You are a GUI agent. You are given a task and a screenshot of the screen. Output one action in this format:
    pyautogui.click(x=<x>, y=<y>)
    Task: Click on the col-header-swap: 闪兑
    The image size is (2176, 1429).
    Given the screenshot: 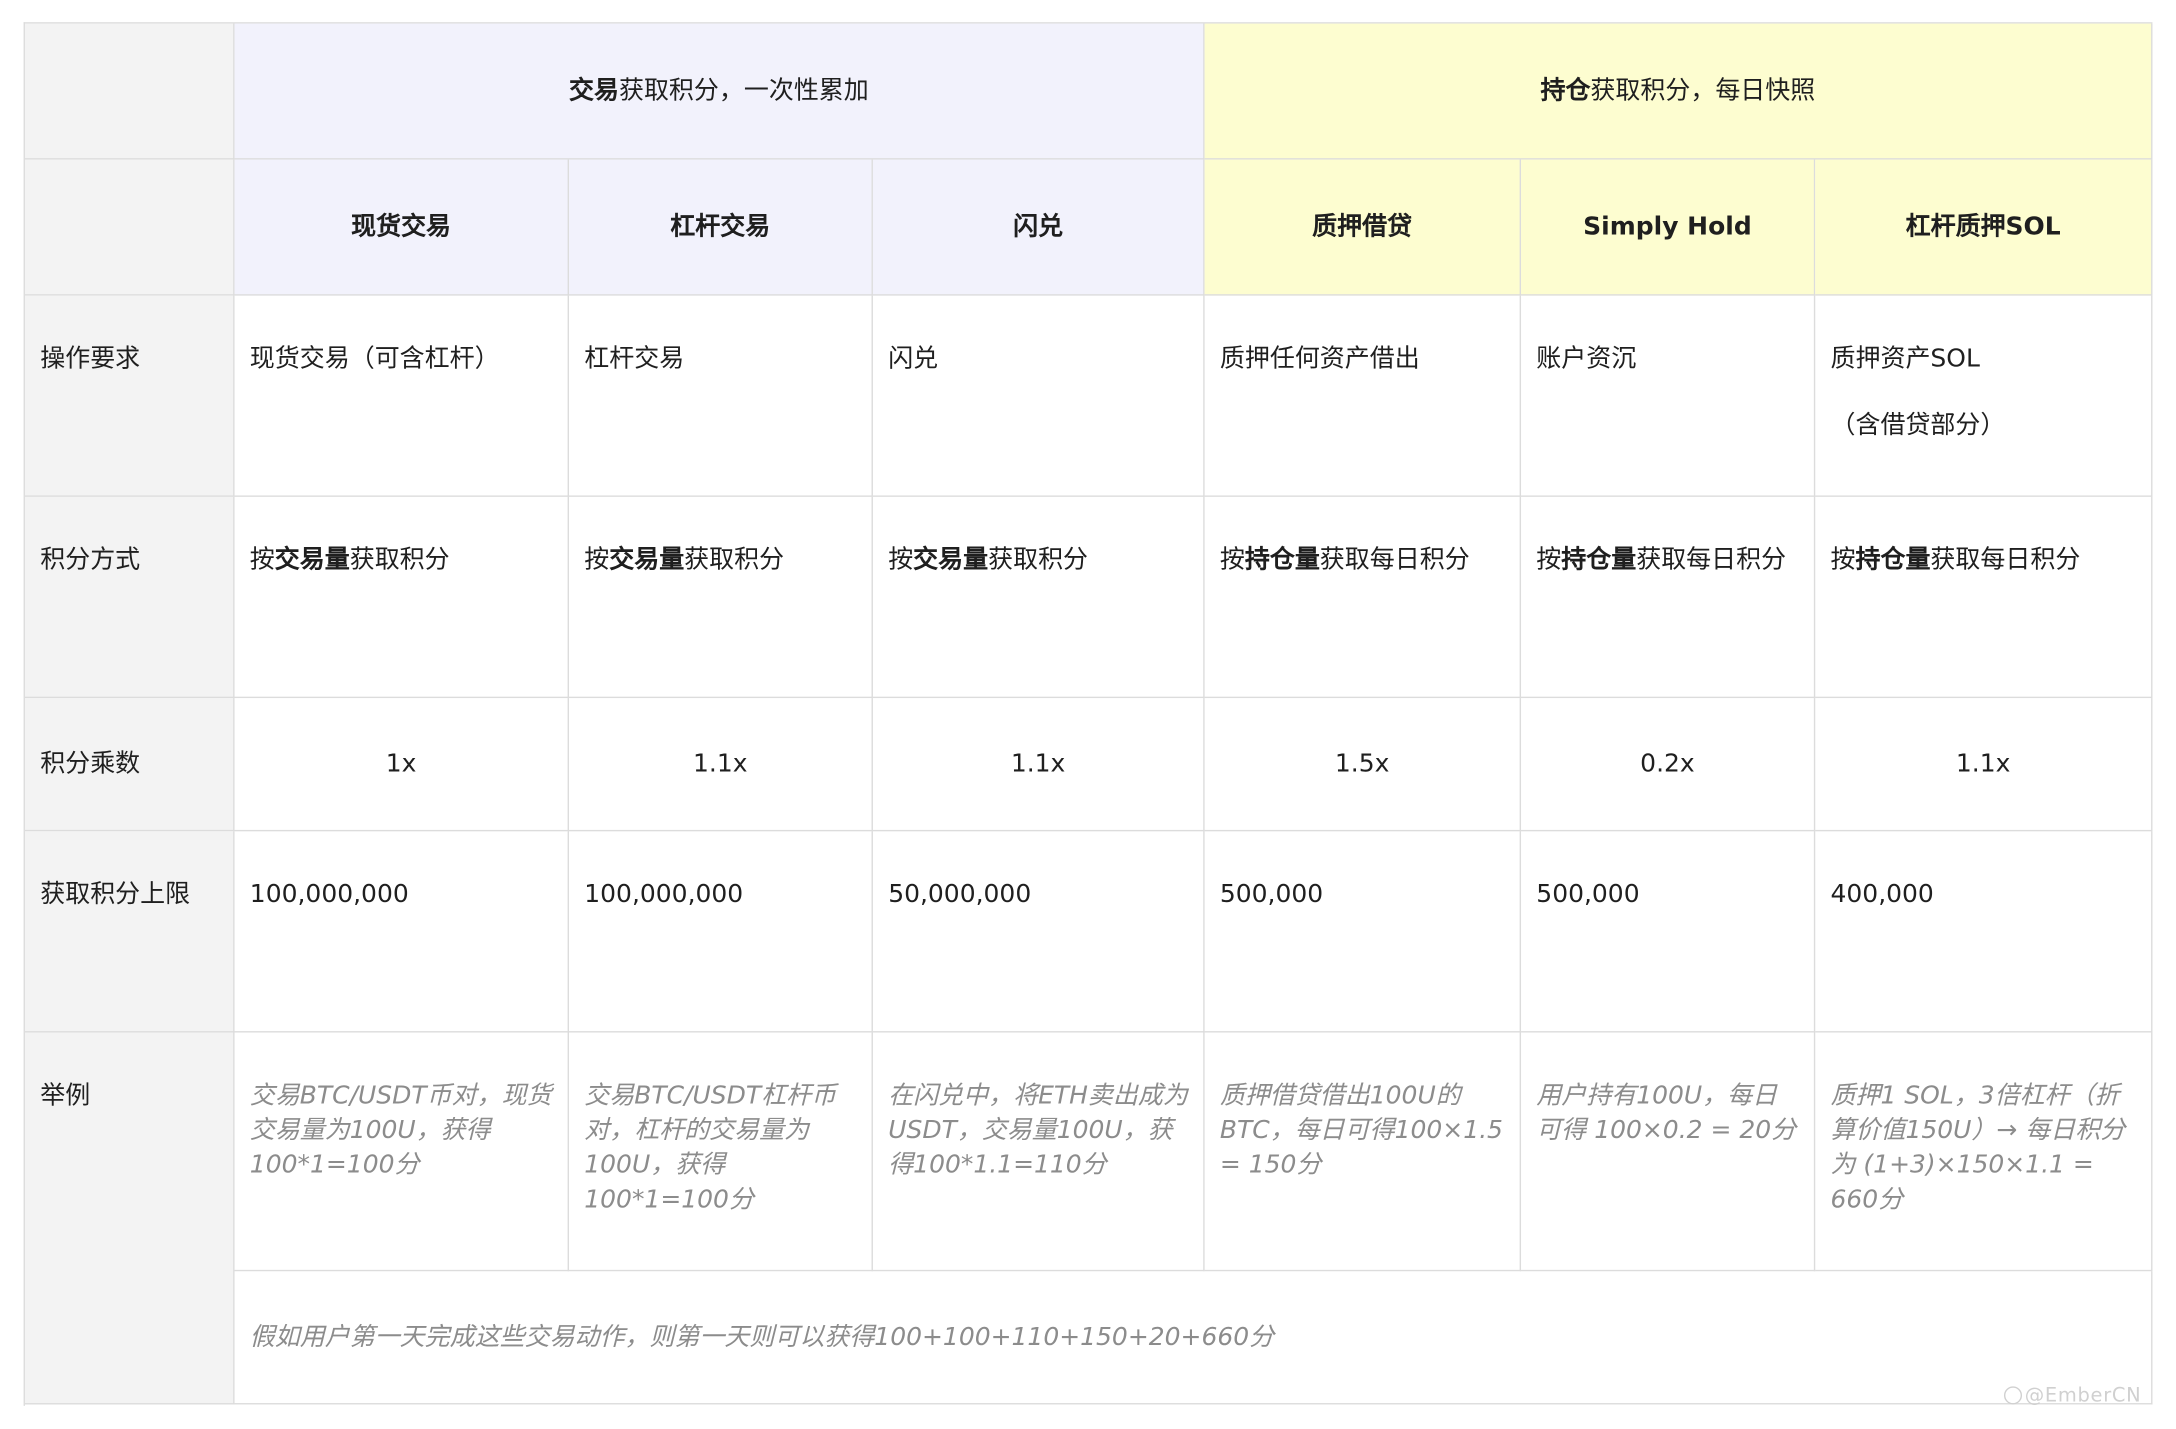 What is the action you would take?
    pyautogui.click(x=1038, y=227)
    